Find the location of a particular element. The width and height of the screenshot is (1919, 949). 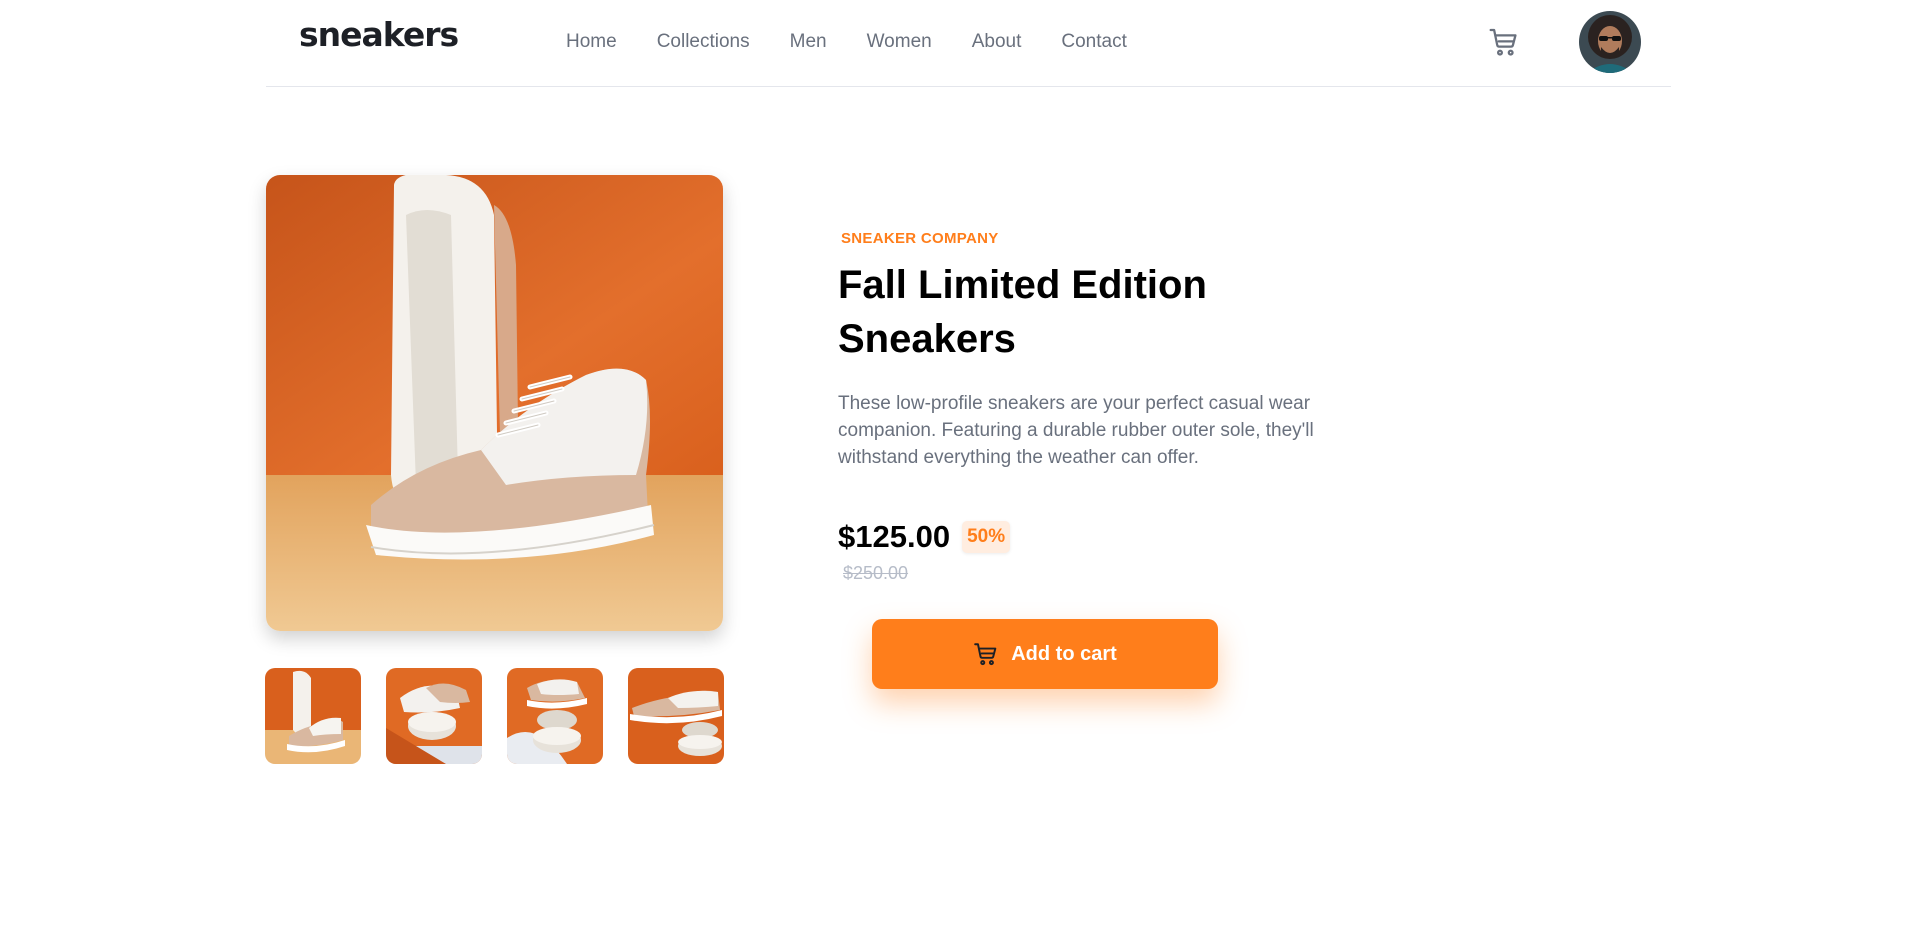

product-1-thumbnail is located at coordinates (313, 716).